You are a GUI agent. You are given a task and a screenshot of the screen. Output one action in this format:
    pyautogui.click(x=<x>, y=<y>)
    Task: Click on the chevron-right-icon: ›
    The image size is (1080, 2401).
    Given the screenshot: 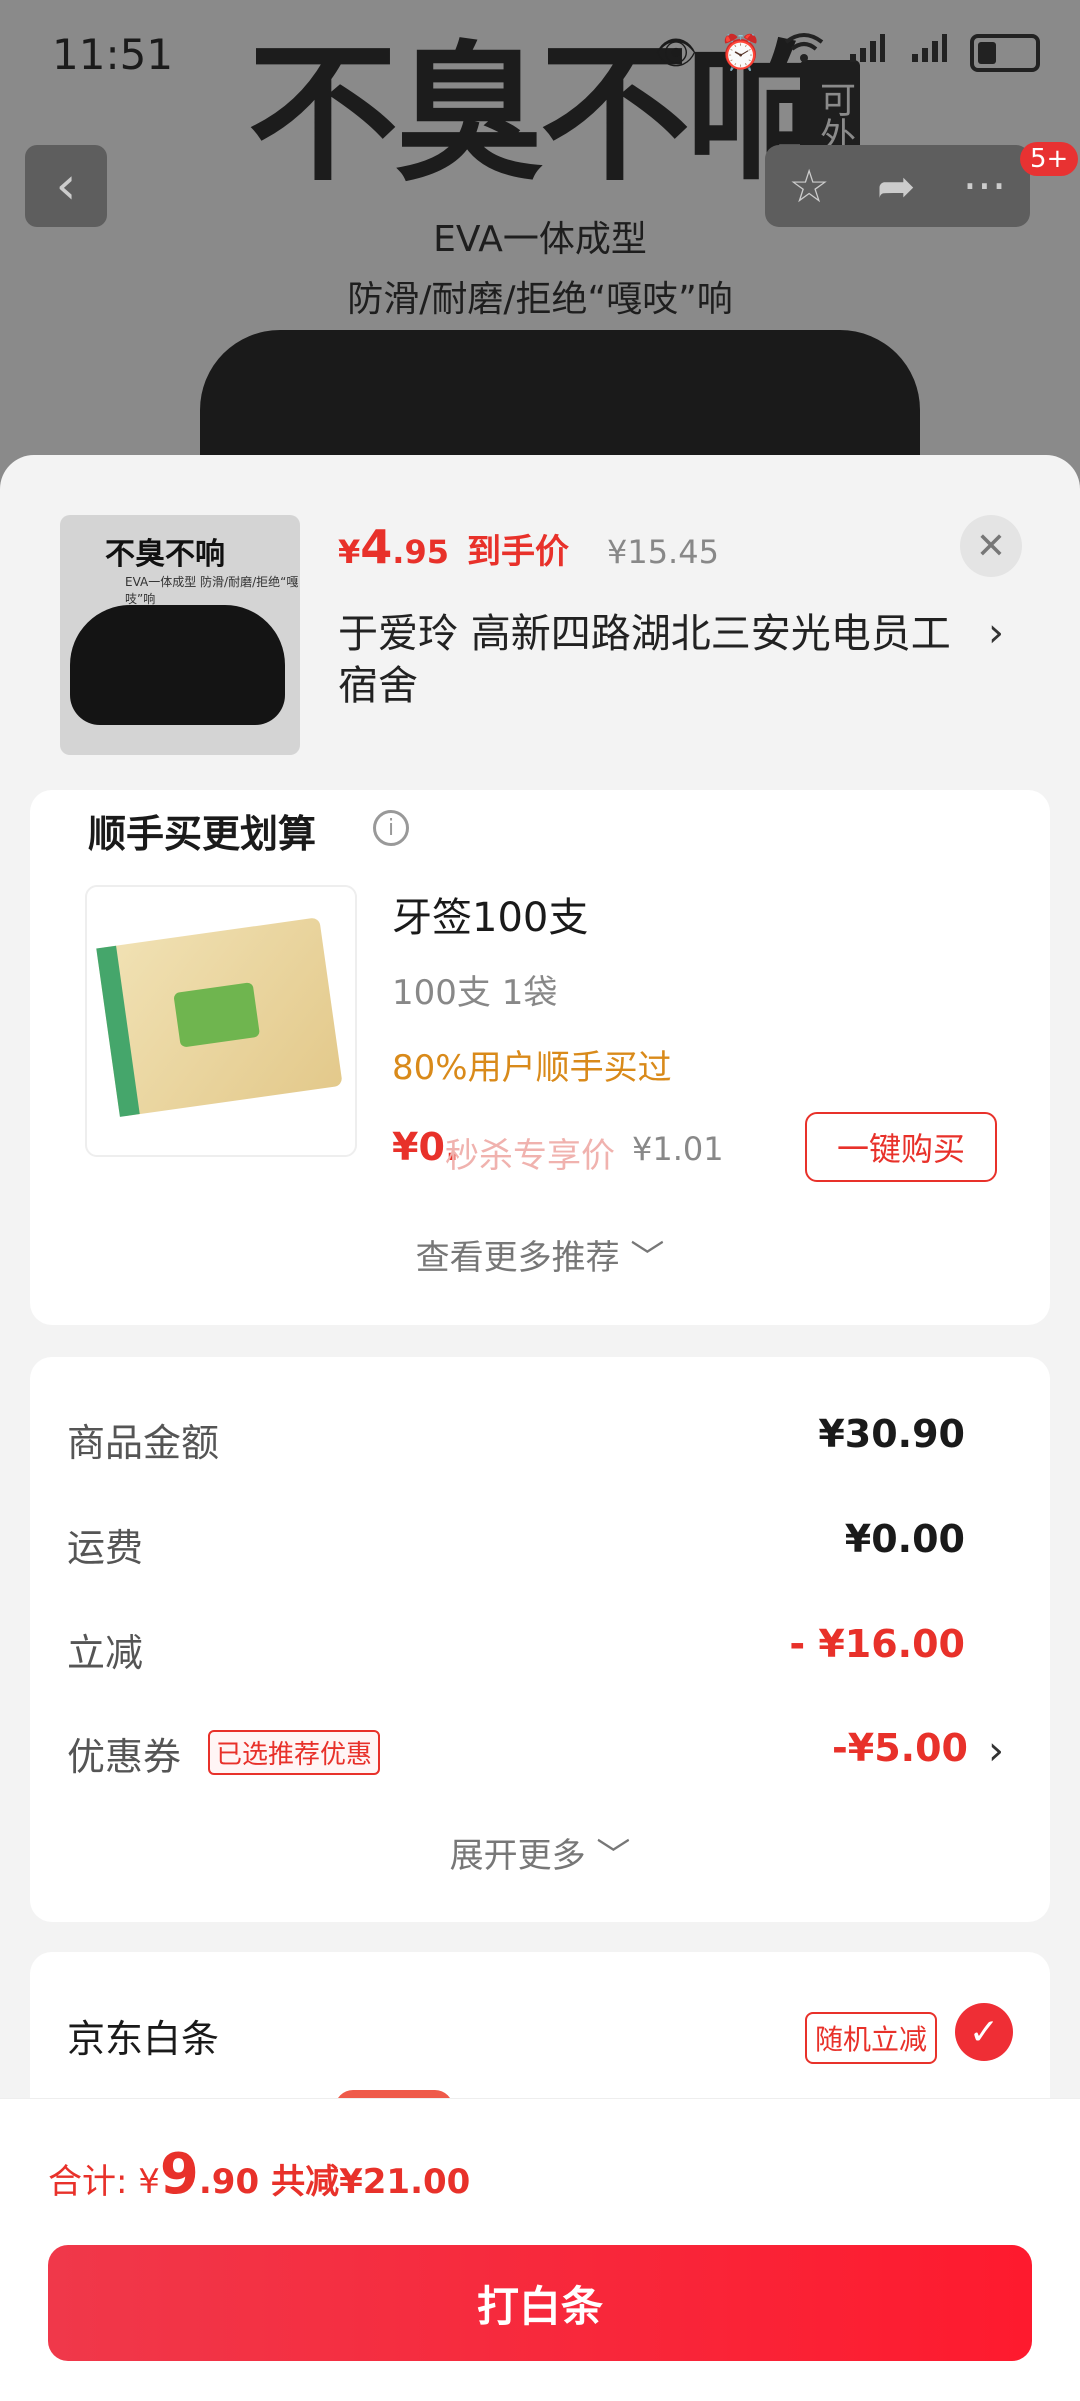 What is the action you would take?
    pyautogui.click(x=996, y=633)
    